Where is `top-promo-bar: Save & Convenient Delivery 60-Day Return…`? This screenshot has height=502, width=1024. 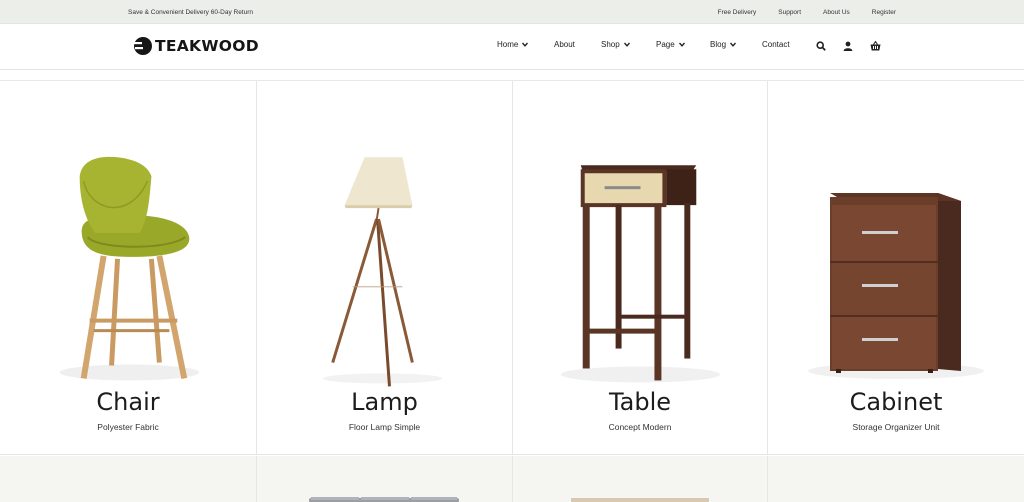
top-promo-bar: Save & Convenient Delivery 60-Day Return… is located at coordinates (512, 12).